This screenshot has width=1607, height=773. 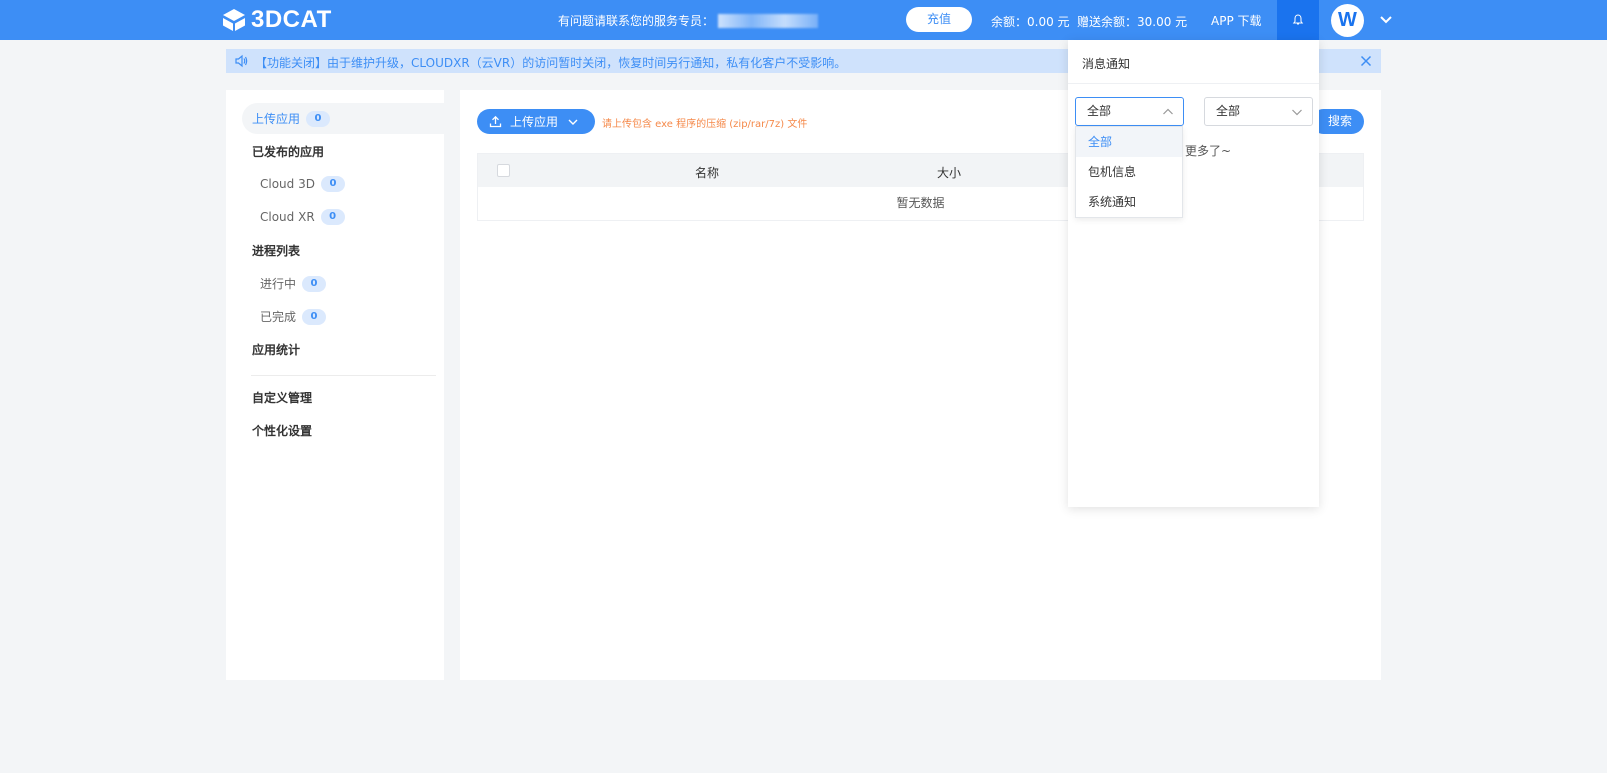 I want to click on dropdown-option-charter-info: 包机信息, so click(x=1129, y=172).